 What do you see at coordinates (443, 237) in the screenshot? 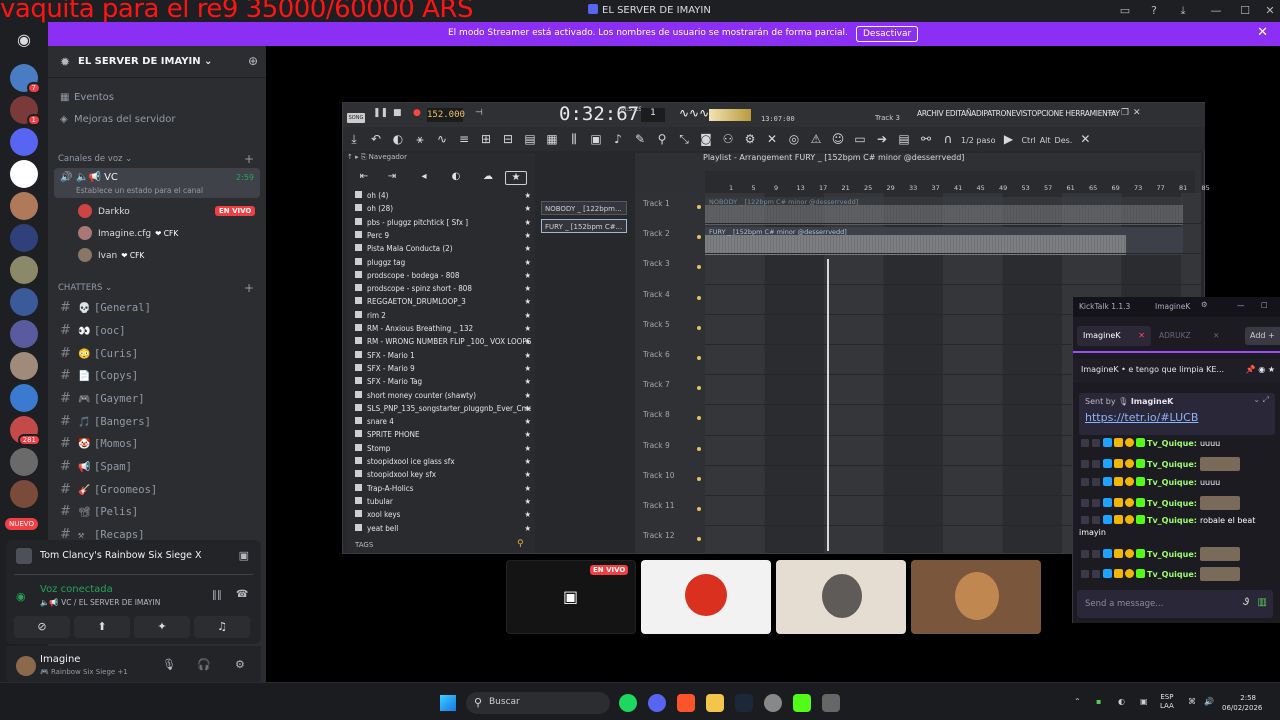
I see `browser-item: Perc 9 ★` at bounding box center [443, 237].